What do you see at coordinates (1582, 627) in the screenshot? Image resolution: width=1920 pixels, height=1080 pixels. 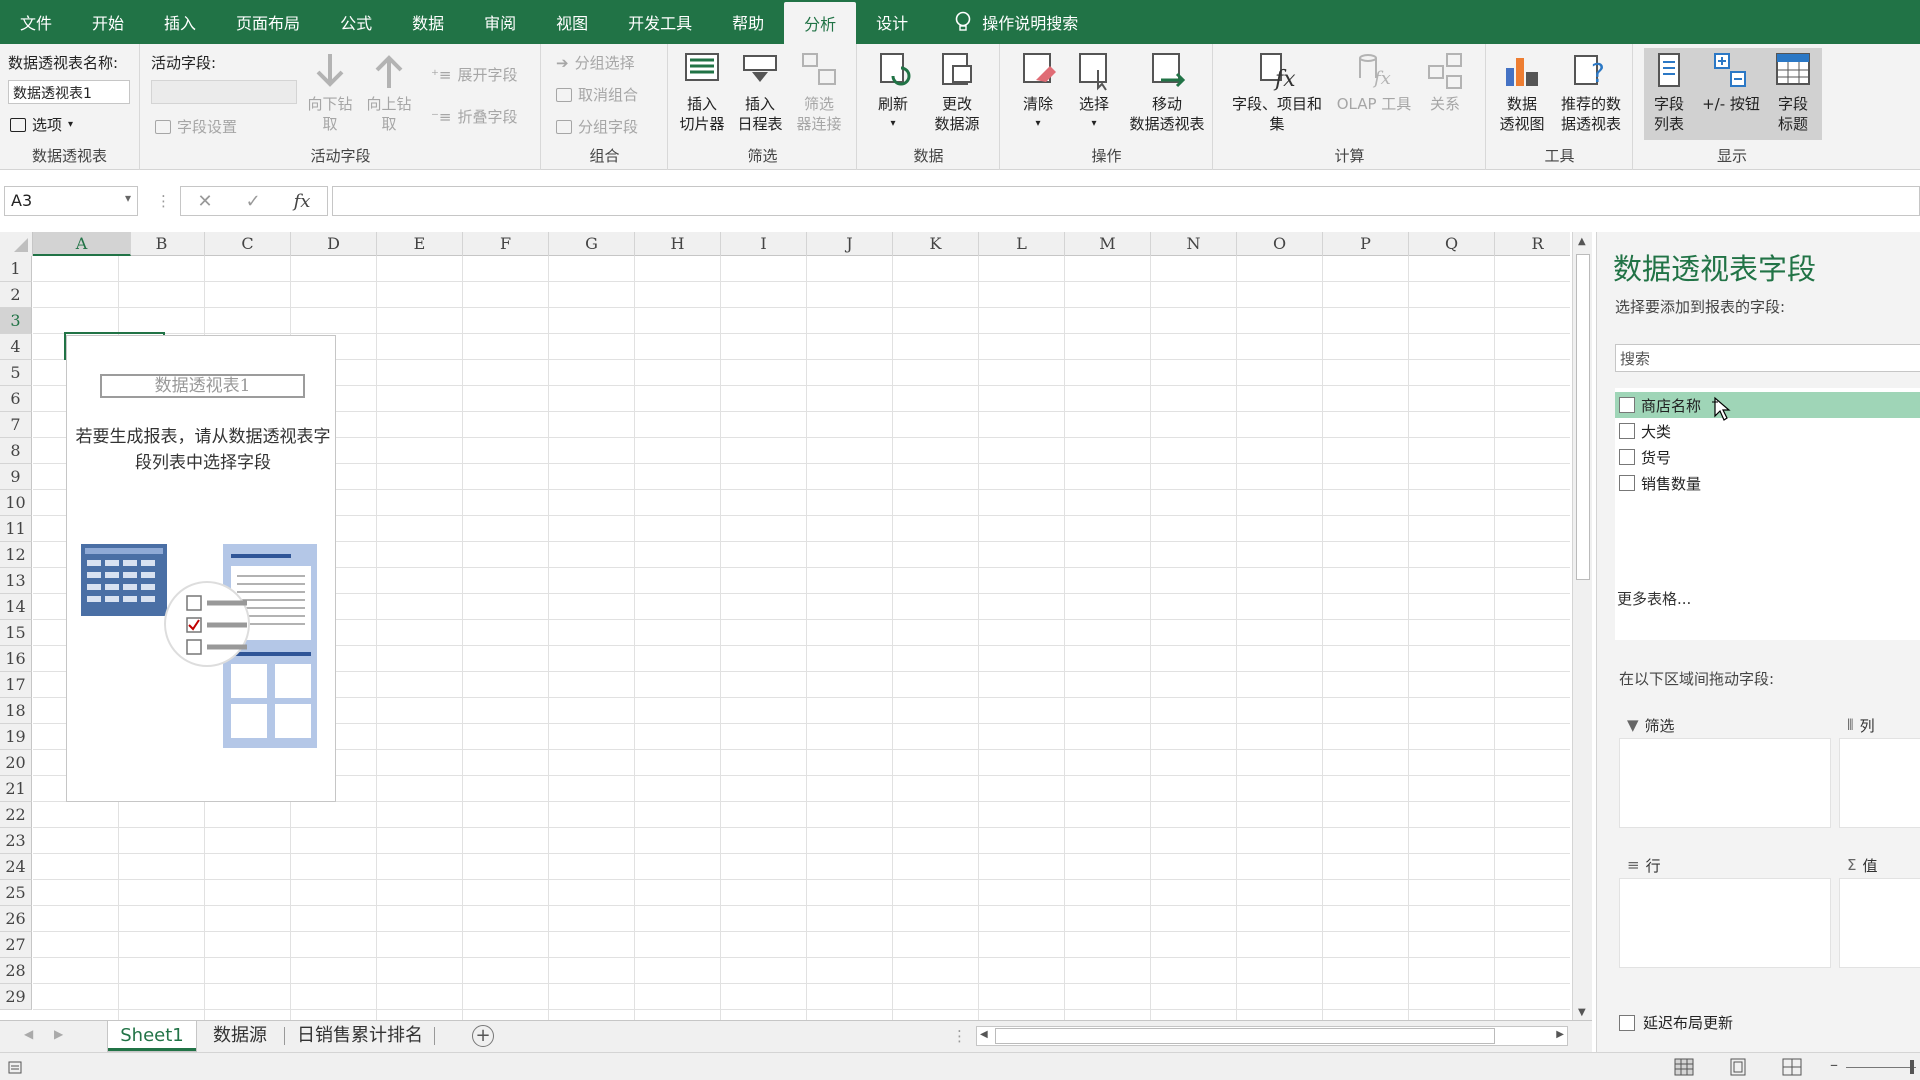 I see `vertical-scrollbar: ▲ ▼` at bounding box center [1582, 627].